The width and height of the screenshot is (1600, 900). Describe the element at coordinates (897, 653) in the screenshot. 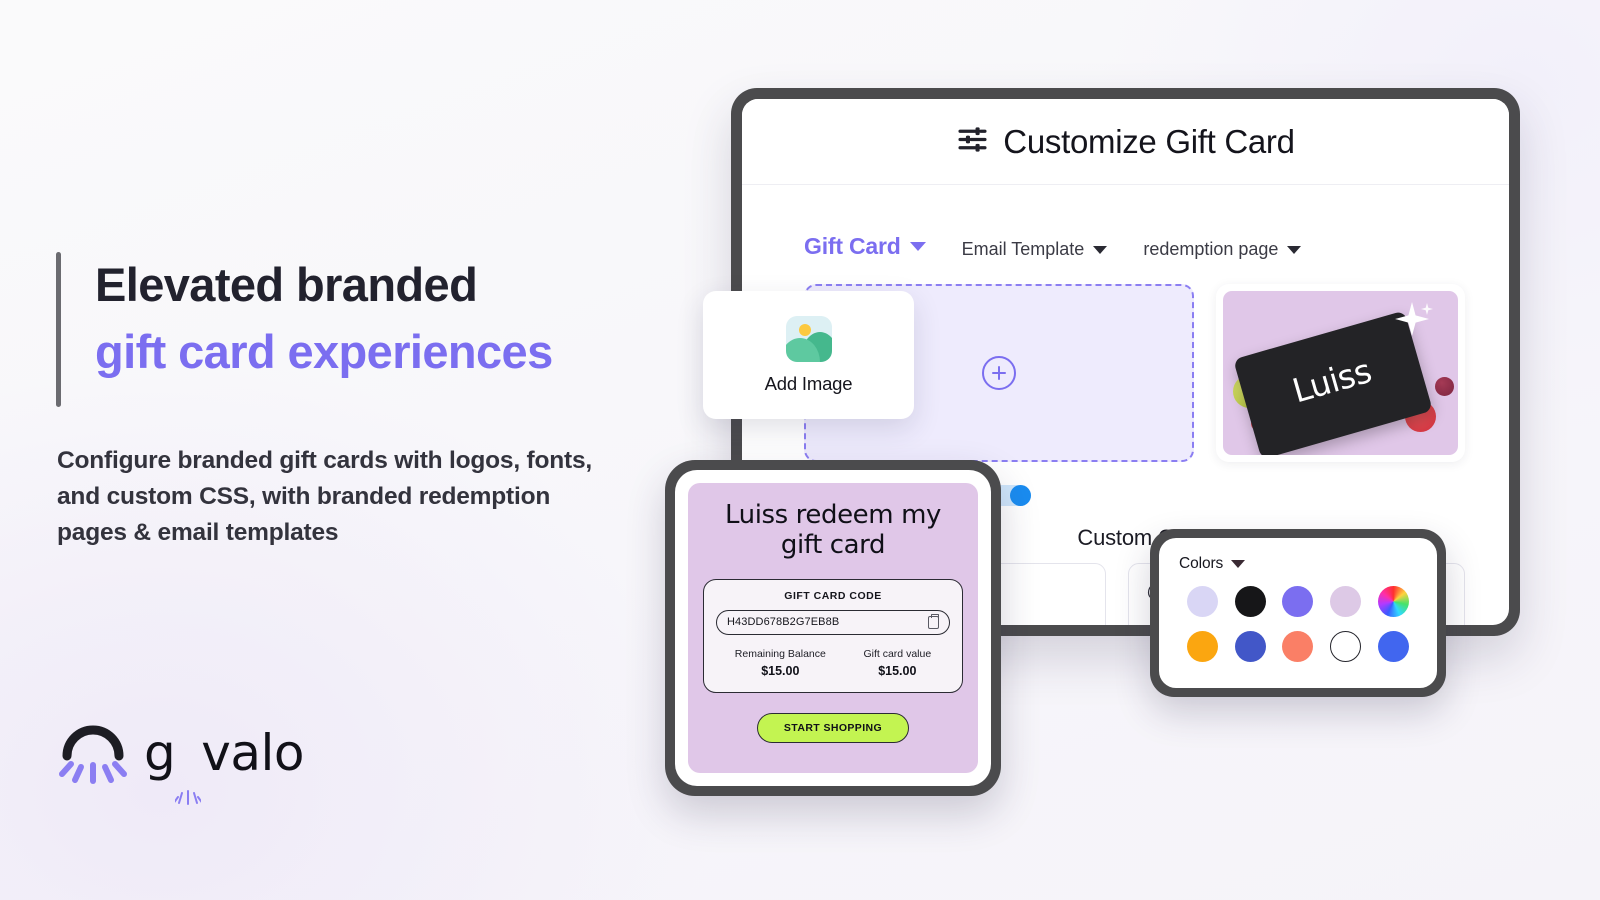

I see `gift-card-value-label: Gift card value` at that location.